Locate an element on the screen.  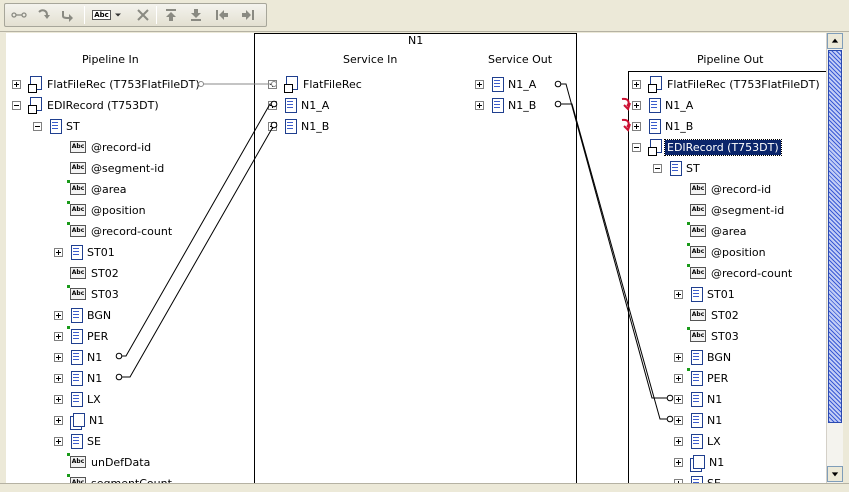
service-out-node: N1_A is located at coordinates (514, 84).